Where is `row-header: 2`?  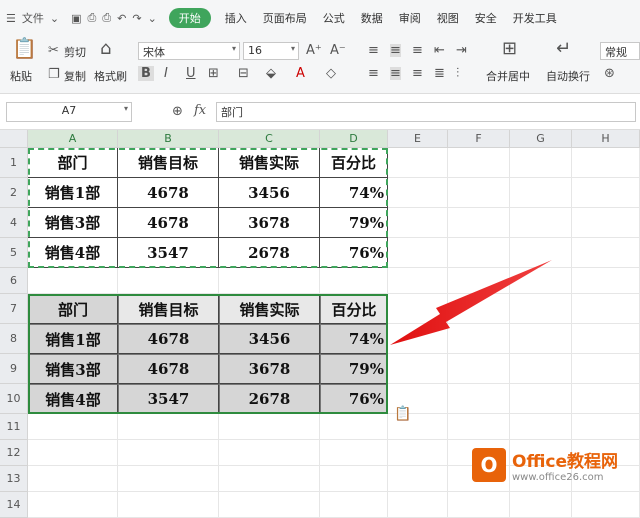
row-header: 2 is located at coordinates (14, 193).